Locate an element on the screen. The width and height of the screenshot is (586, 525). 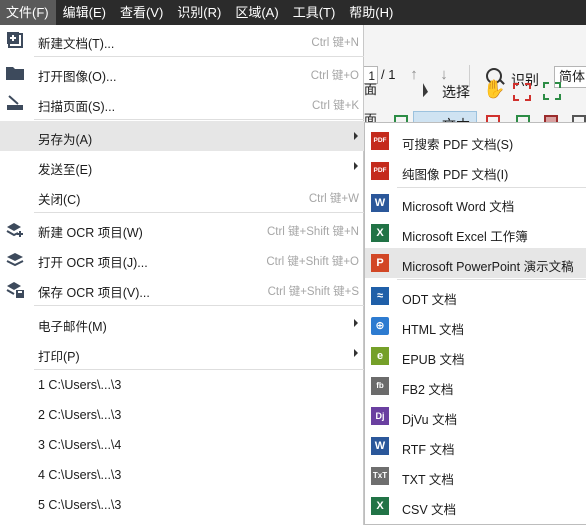
submenu-item-label: 纯图像 PDF 文档(I) is located at coordinates (455, 175).